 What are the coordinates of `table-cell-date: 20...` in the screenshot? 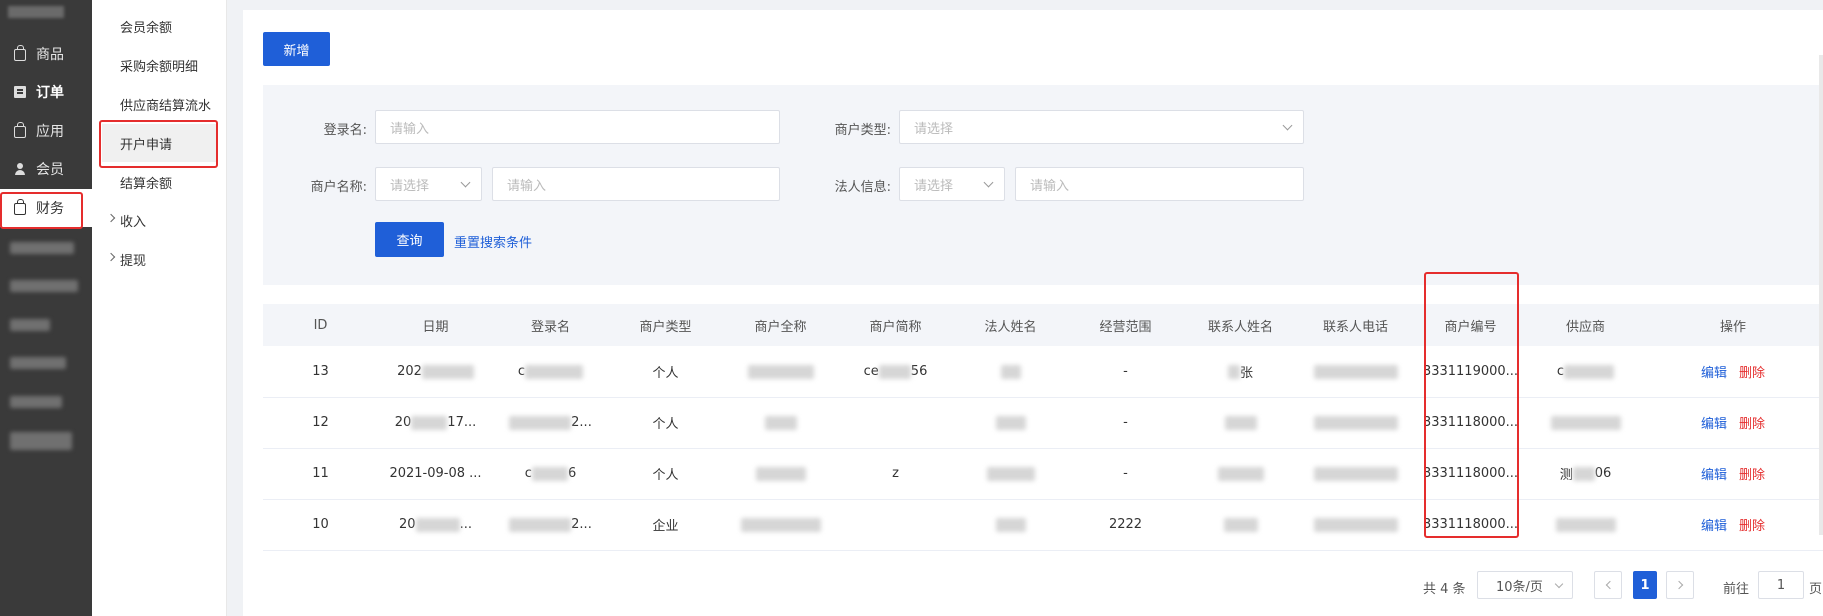 It's located at (435, 524).